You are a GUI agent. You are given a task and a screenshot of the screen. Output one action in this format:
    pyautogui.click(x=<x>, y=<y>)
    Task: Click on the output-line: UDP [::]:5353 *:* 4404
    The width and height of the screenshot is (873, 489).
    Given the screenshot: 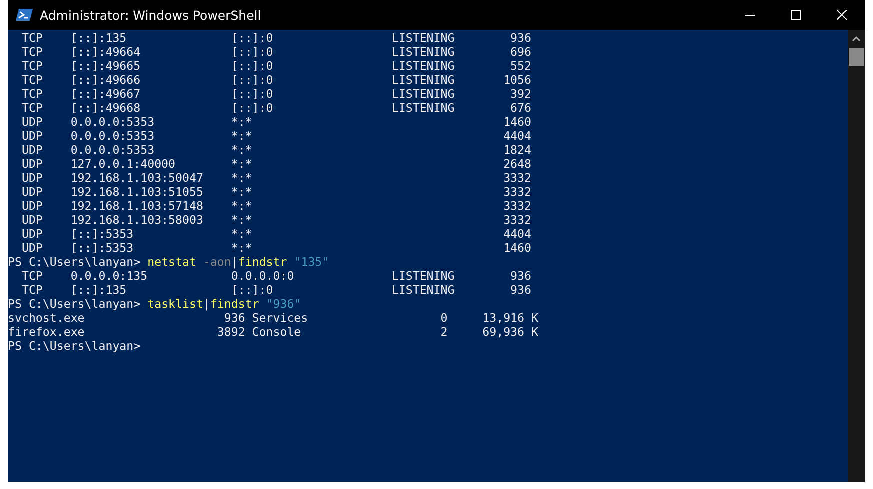 What is the action you would take?
    pyautogui.click(x=276, y=234)
    